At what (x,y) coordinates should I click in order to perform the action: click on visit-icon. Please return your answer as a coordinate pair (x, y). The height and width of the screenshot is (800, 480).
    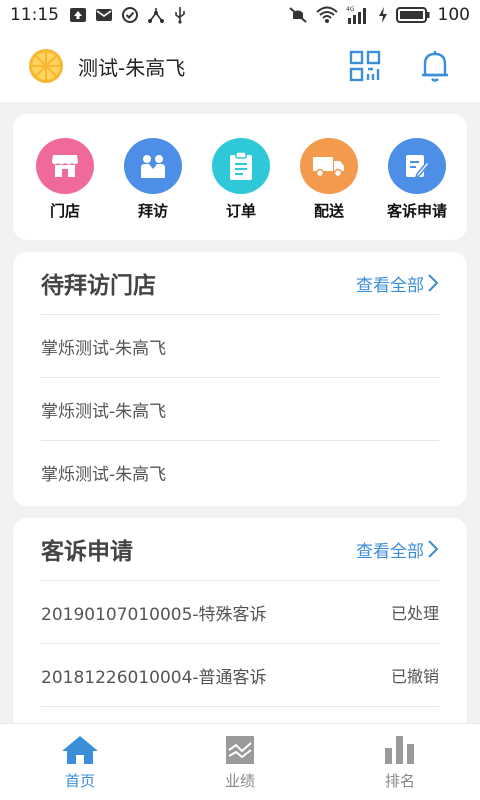
    Looking at the image, I should click on (153, 166).